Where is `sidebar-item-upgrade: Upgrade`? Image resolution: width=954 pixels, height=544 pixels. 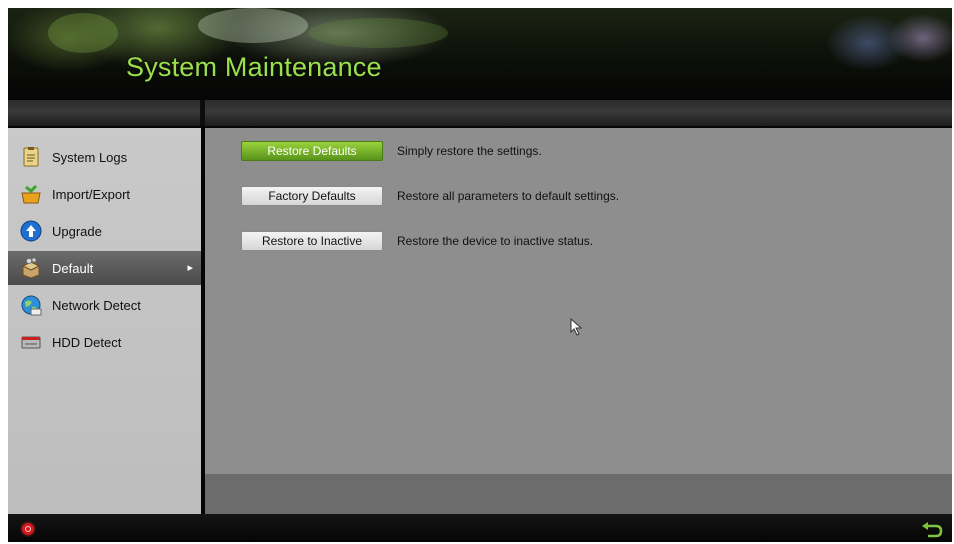 sidebar-item-upgrade: Upgrade is located at coordinates (104, 231).